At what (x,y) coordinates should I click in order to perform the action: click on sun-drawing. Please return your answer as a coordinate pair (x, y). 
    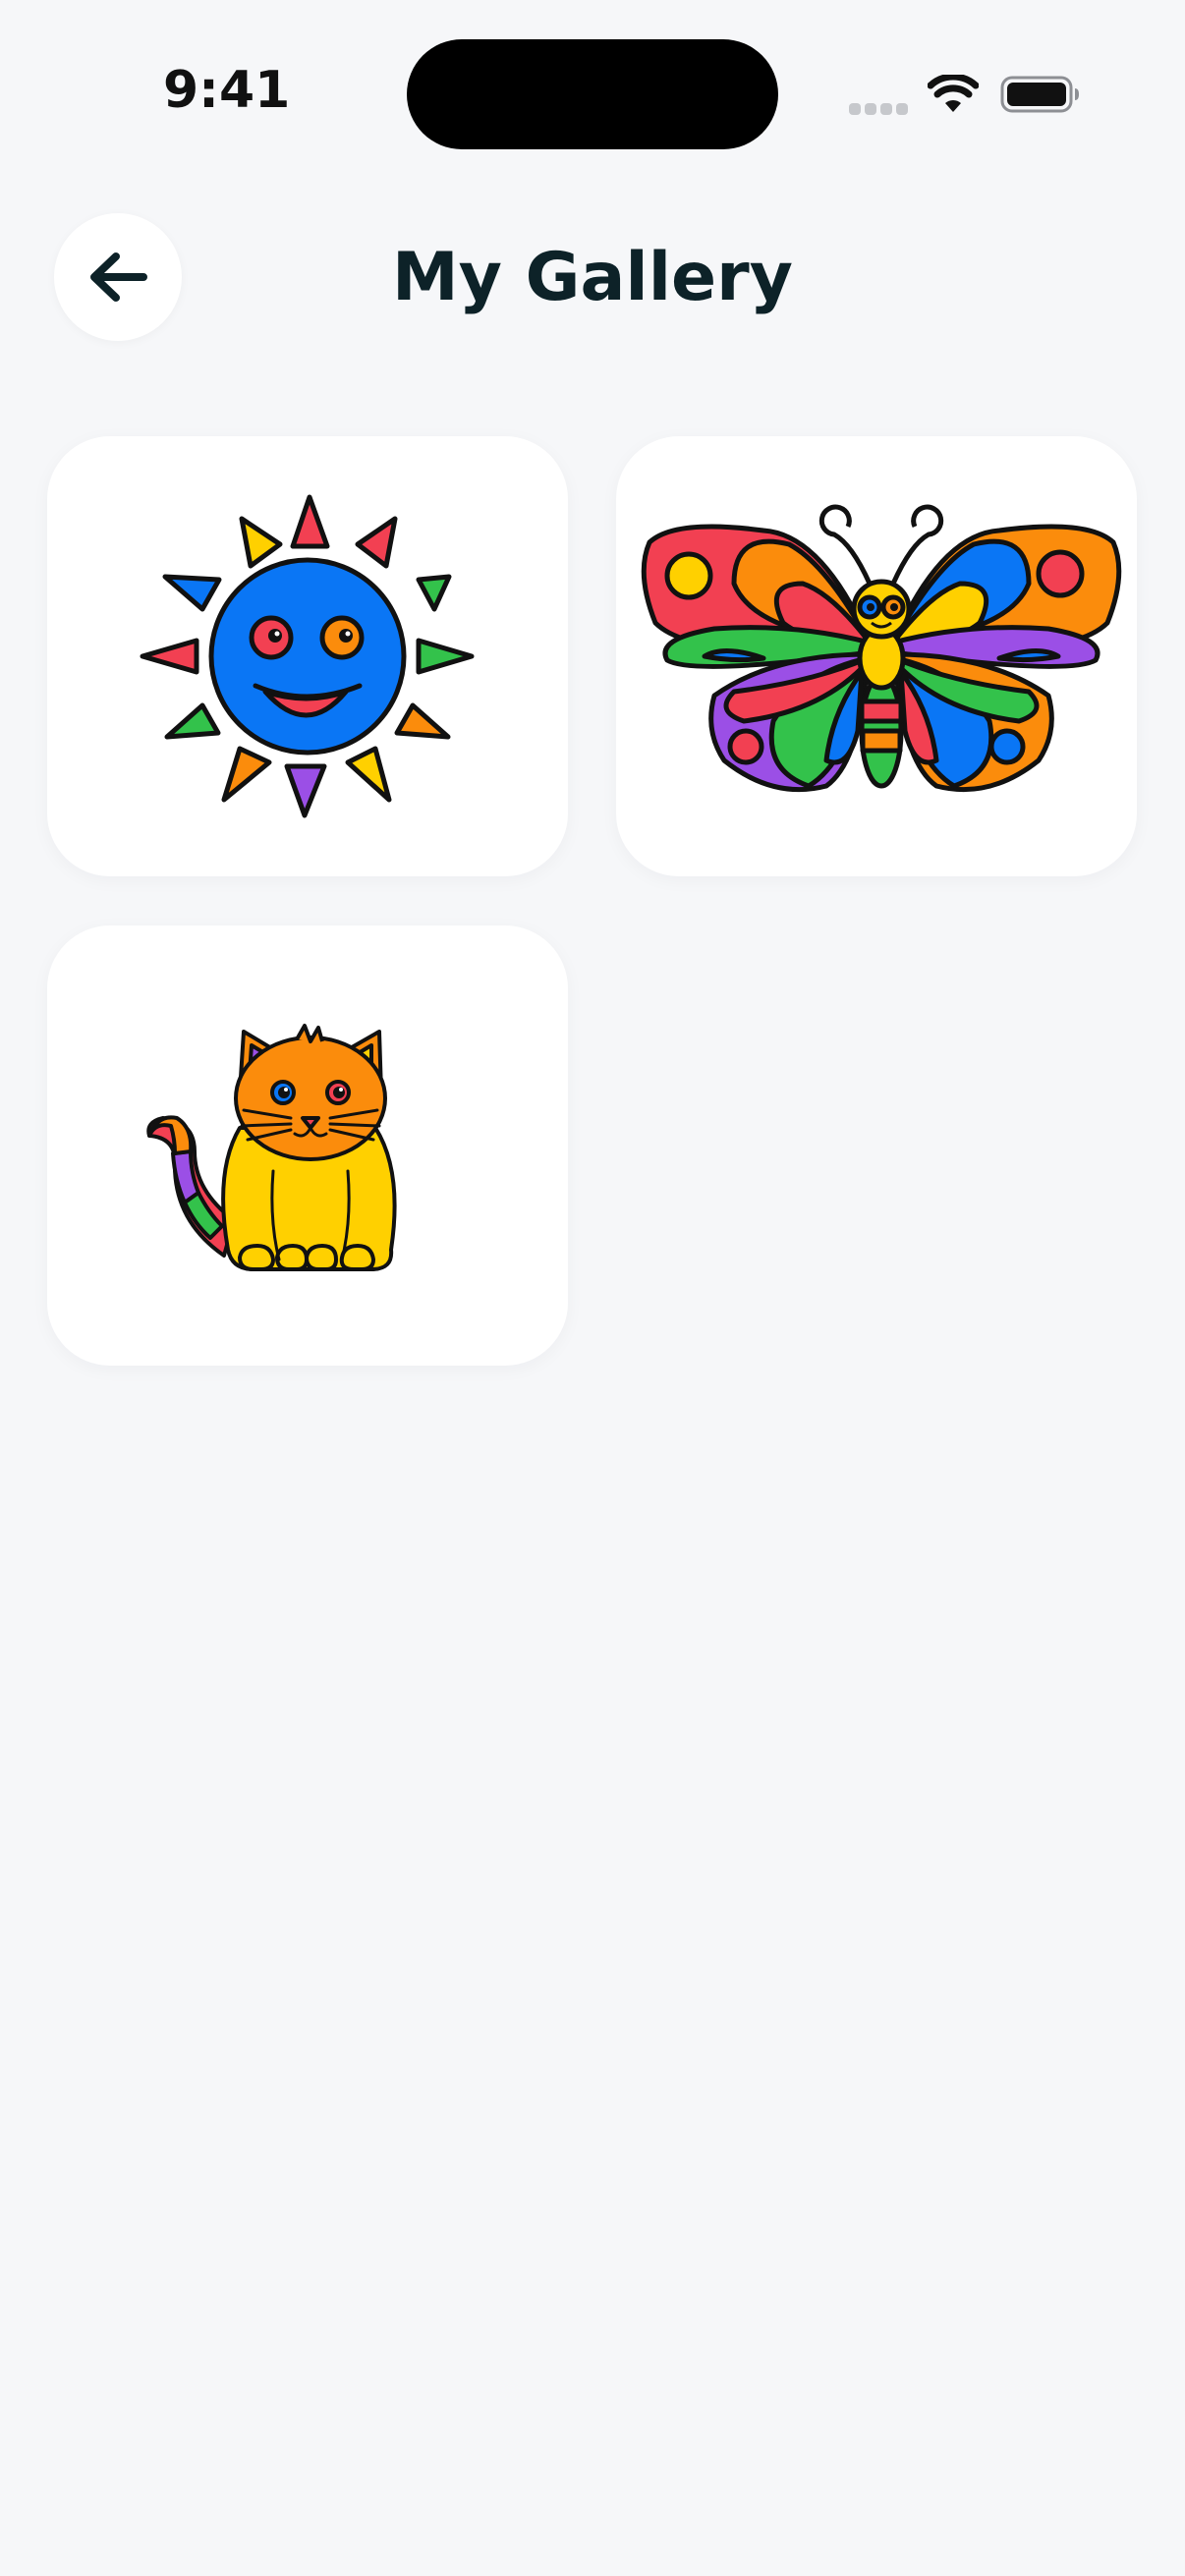
    Looking at the image, I should click on (308, 656).